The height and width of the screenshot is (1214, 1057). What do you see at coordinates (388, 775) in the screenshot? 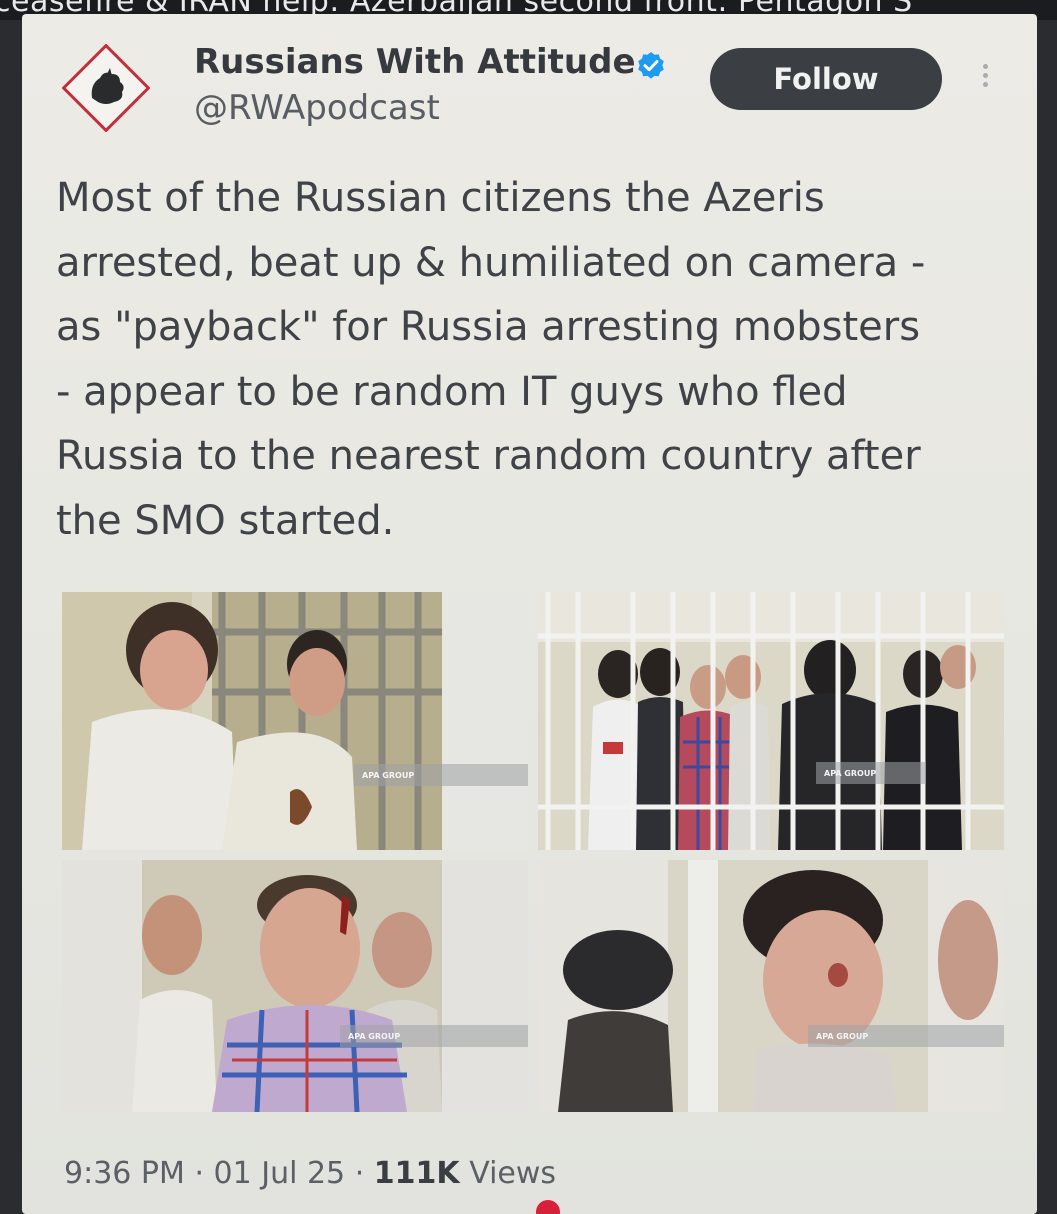
I see `media-watermark: APA GROUP` at bounding box center [388, 775].